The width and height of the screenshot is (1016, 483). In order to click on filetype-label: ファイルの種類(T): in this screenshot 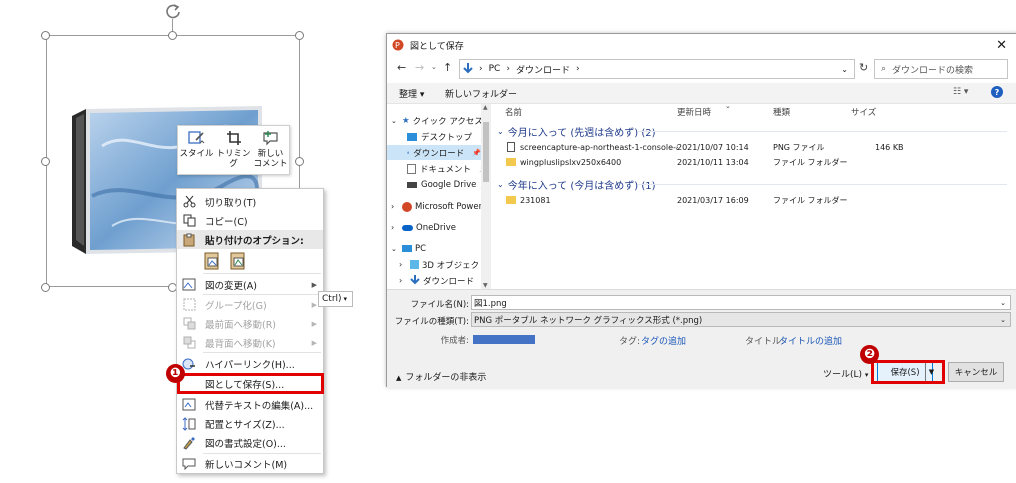, I will do `click(431, 322)`.